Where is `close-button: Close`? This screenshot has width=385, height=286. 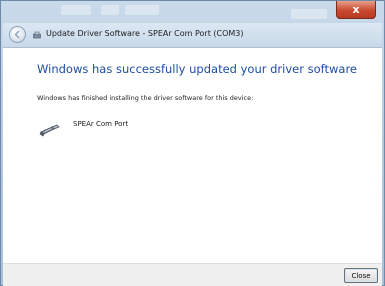
close-button: Close is located at coordinates (361, 275).